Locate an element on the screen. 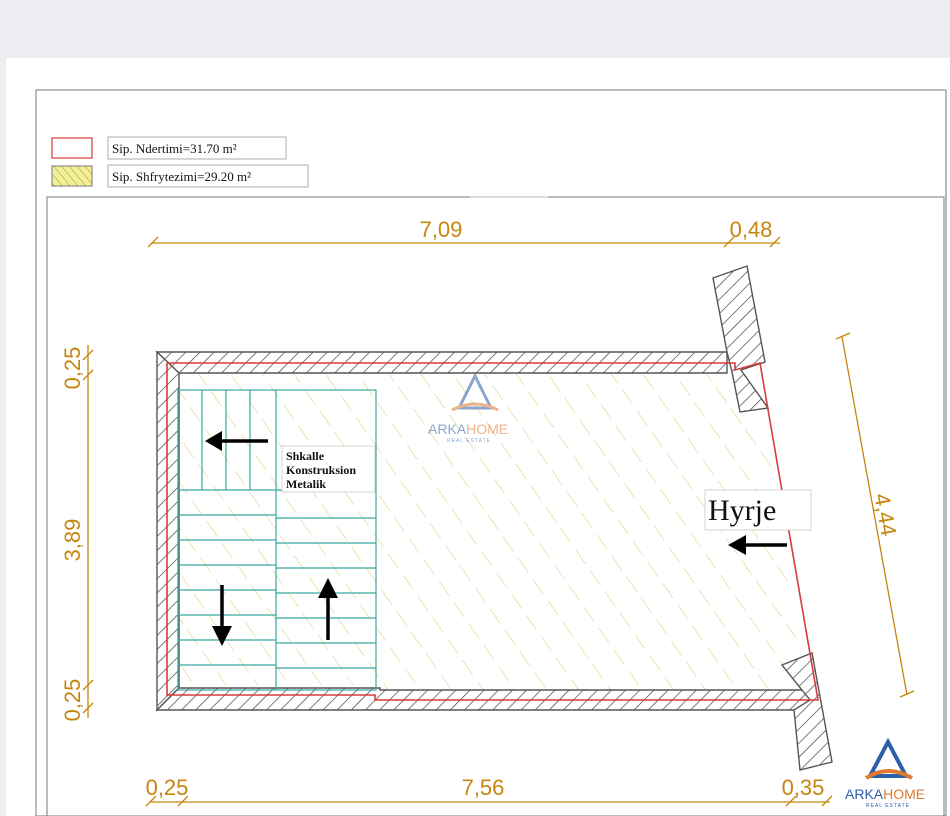 The height and width of the screenshot is (816, 950). stair-note-line-1: Shkalle is located at coordinates (305, 456).